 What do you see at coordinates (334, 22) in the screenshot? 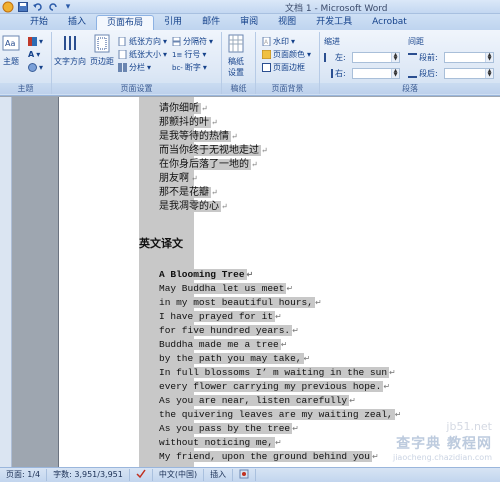
I see `tab-developer: 开发工具` at bounding box center [334, 22].